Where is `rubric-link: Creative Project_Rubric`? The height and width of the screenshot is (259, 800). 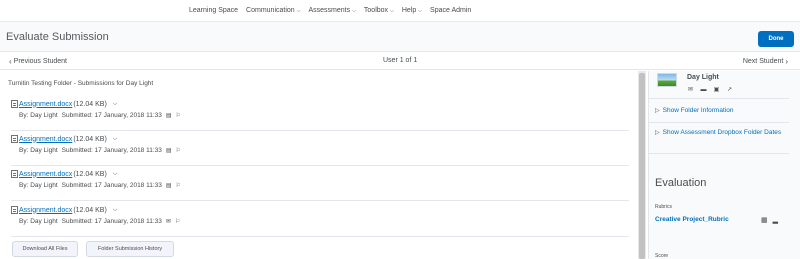 rubric-link: Creative Project_Rubric is located at coordinates (692, 219).